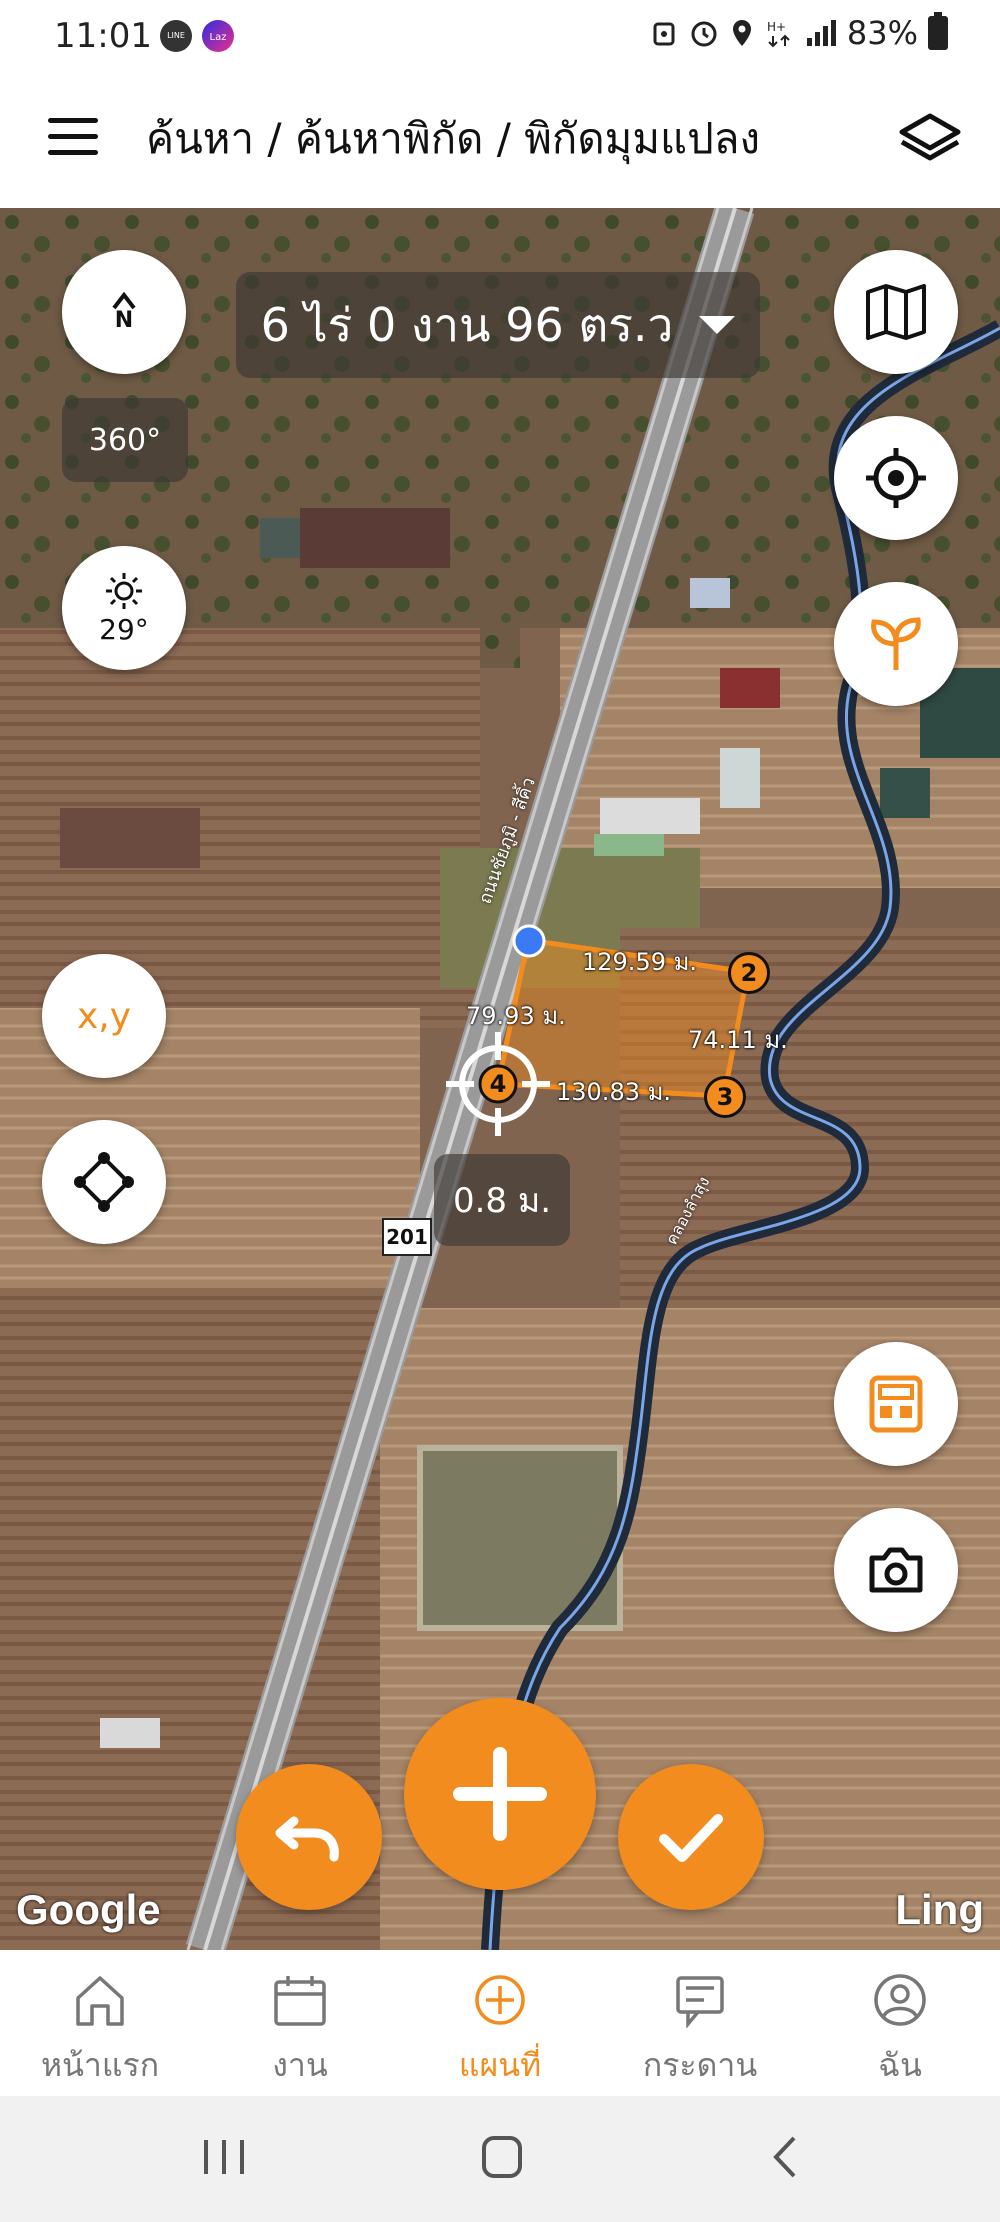  What do you see at coordinates (300, 2001) in the screenshot?
I see `calendar-icon` at bounding box center [300, 2001].